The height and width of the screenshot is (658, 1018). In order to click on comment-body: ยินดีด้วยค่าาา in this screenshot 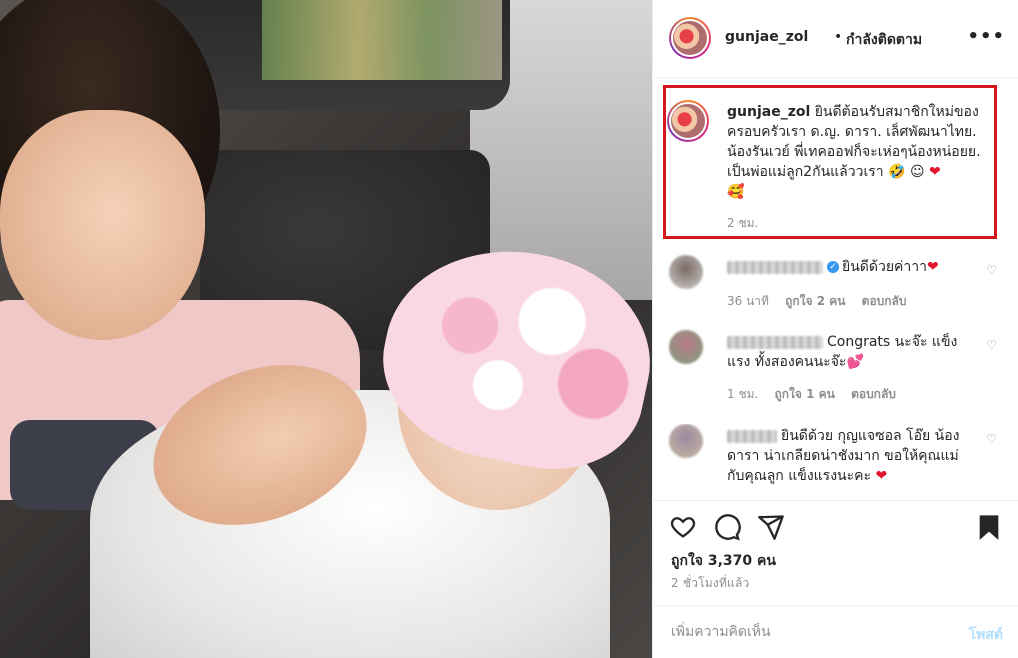, I will do `click(884, 267)`.